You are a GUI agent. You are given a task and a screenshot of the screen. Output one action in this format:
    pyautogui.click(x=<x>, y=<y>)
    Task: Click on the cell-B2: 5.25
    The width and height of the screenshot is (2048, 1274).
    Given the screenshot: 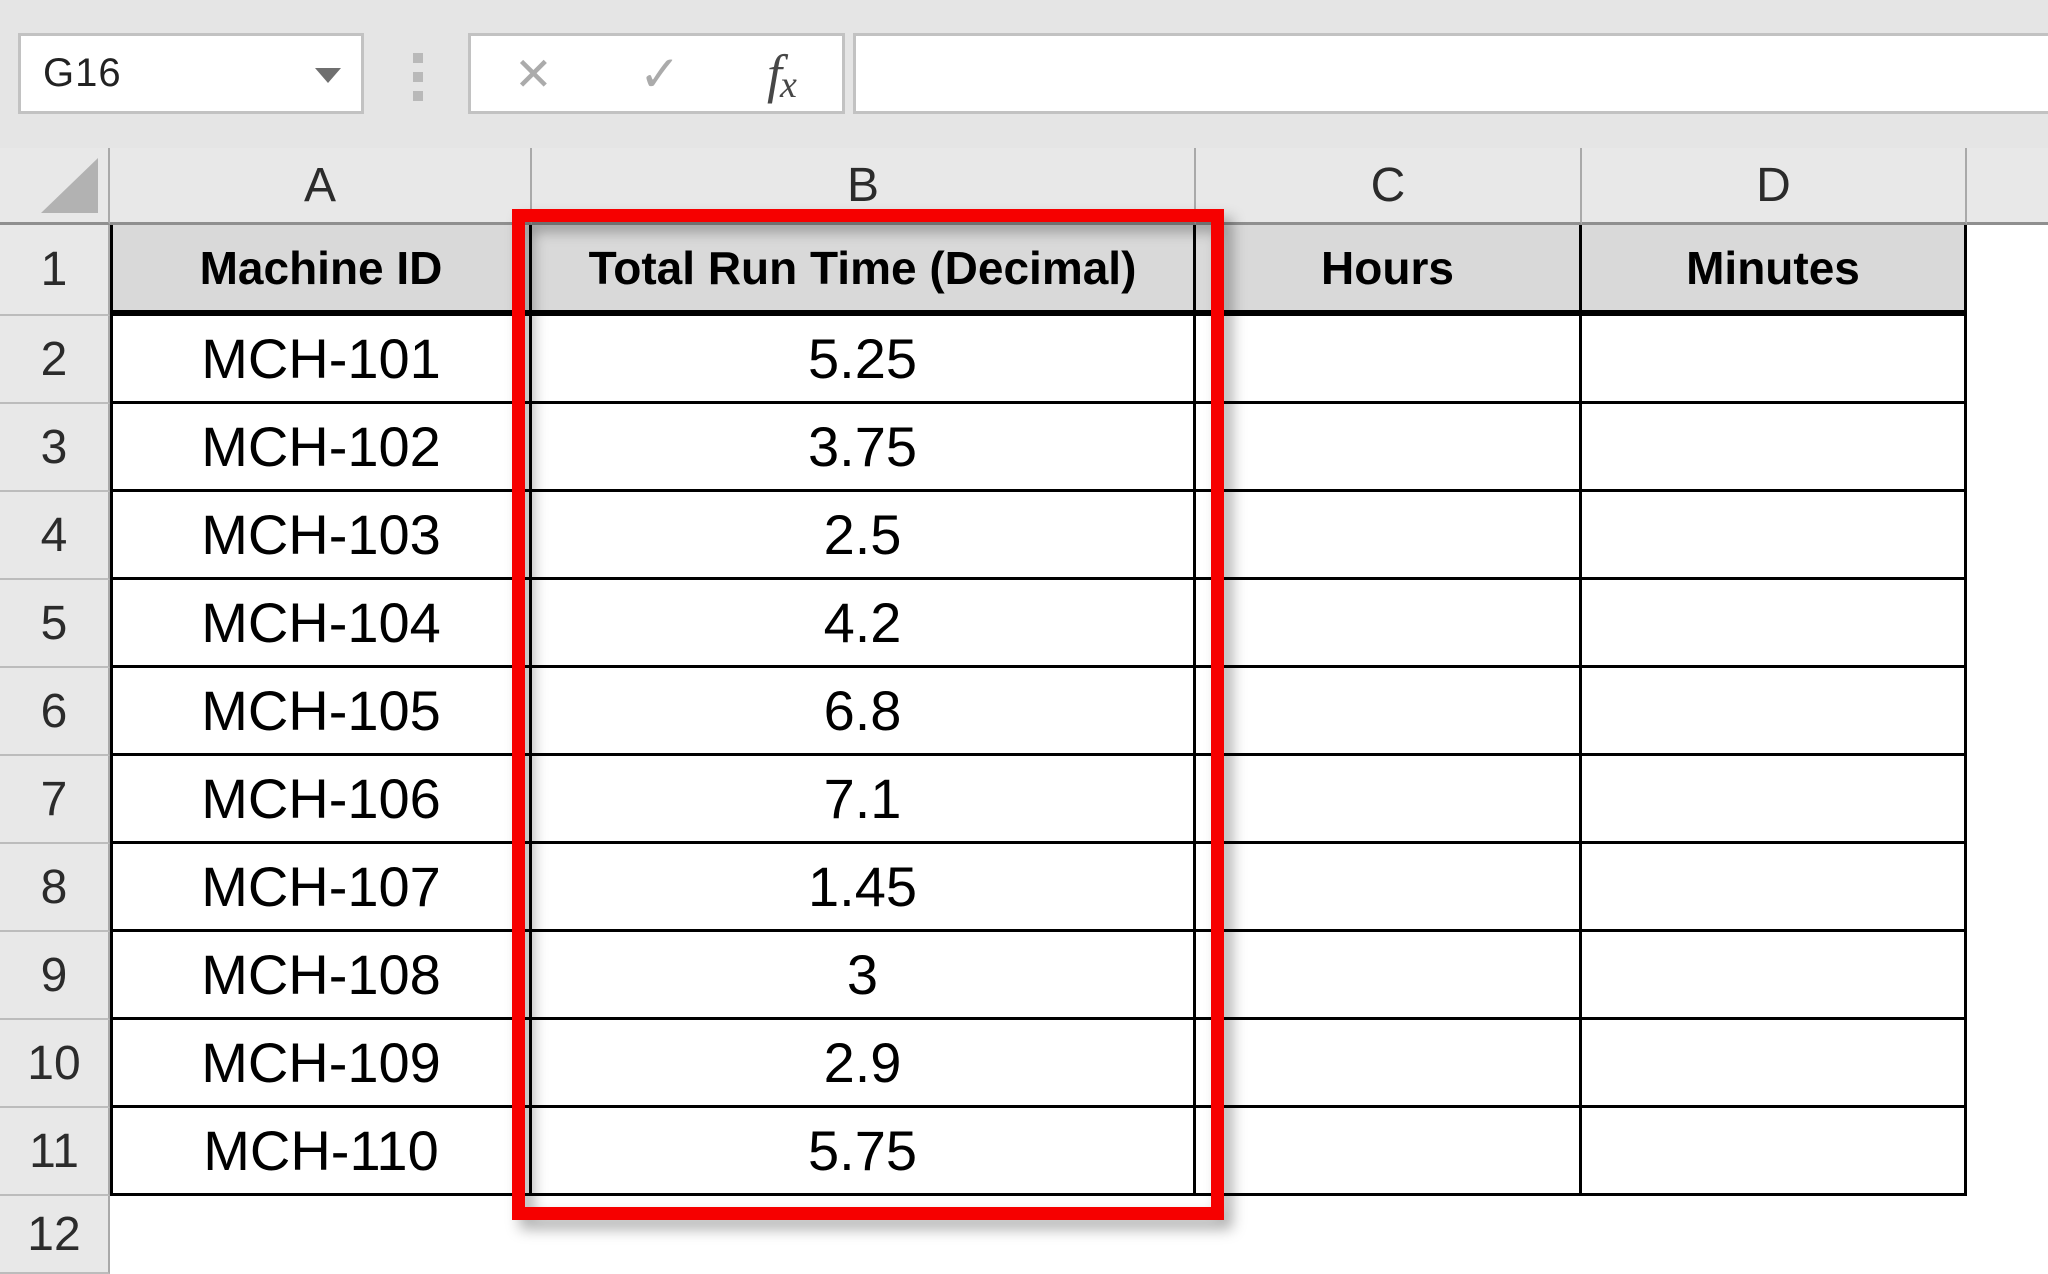 What is the action you would take?
    pyautogui.click(x=864, y=360)
    